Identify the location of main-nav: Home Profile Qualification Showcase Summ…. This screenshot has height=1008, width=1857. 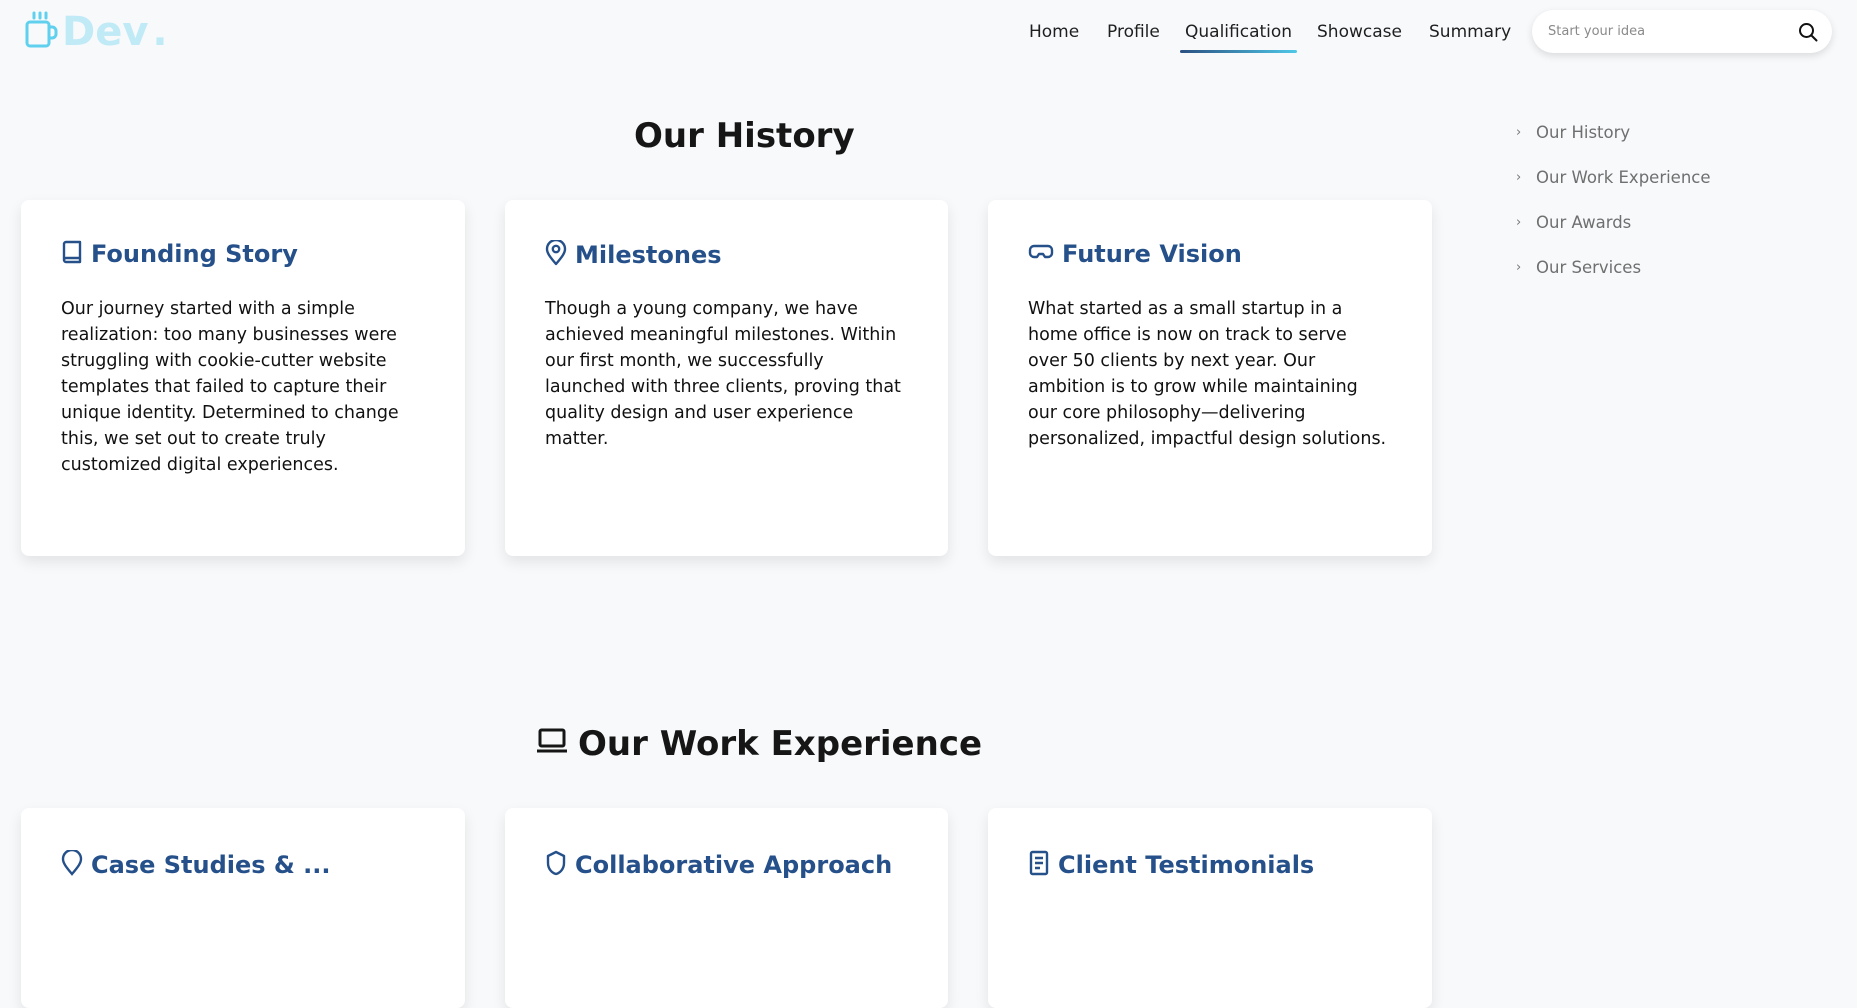
(760, 36).